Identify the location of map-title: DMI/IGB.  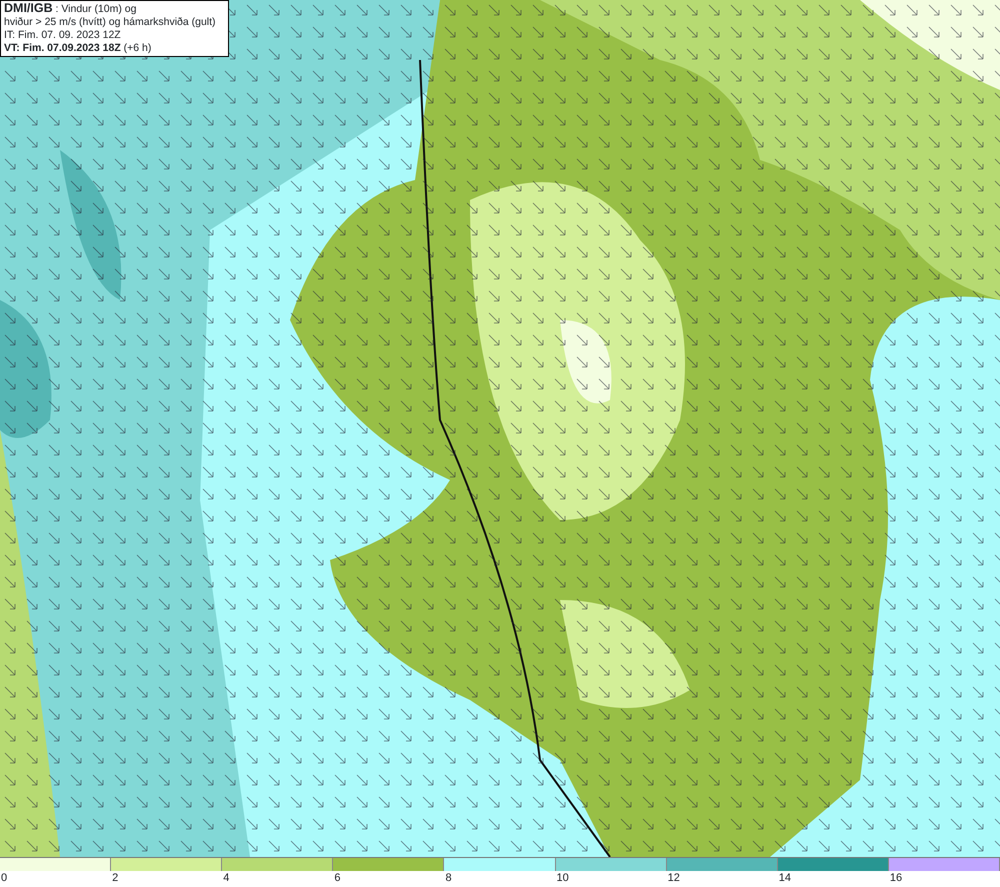
(28, 8).